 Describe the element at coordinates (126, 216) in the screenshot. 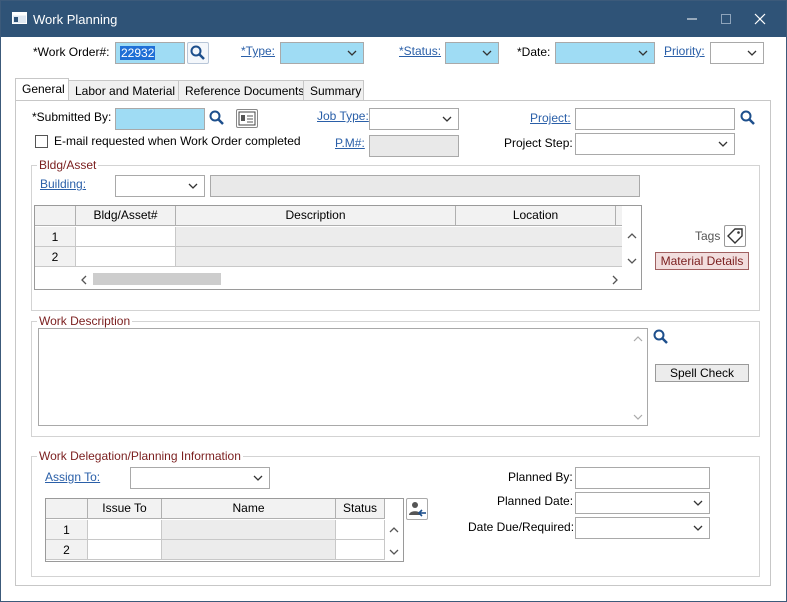

I see `column-header: Bldg/Asset#` at that location.